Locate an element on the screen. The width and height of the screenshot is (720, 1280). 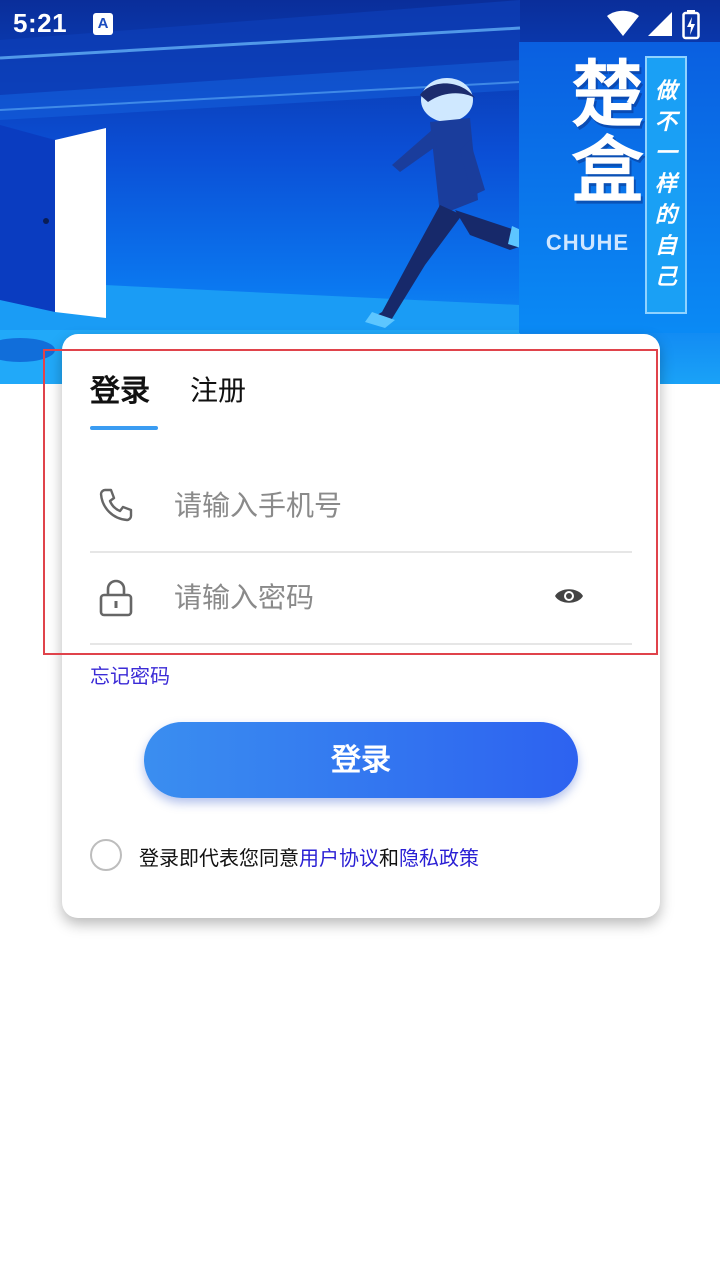
slogan-text: 做不一样的自己 is located at coordinates (665, 184).